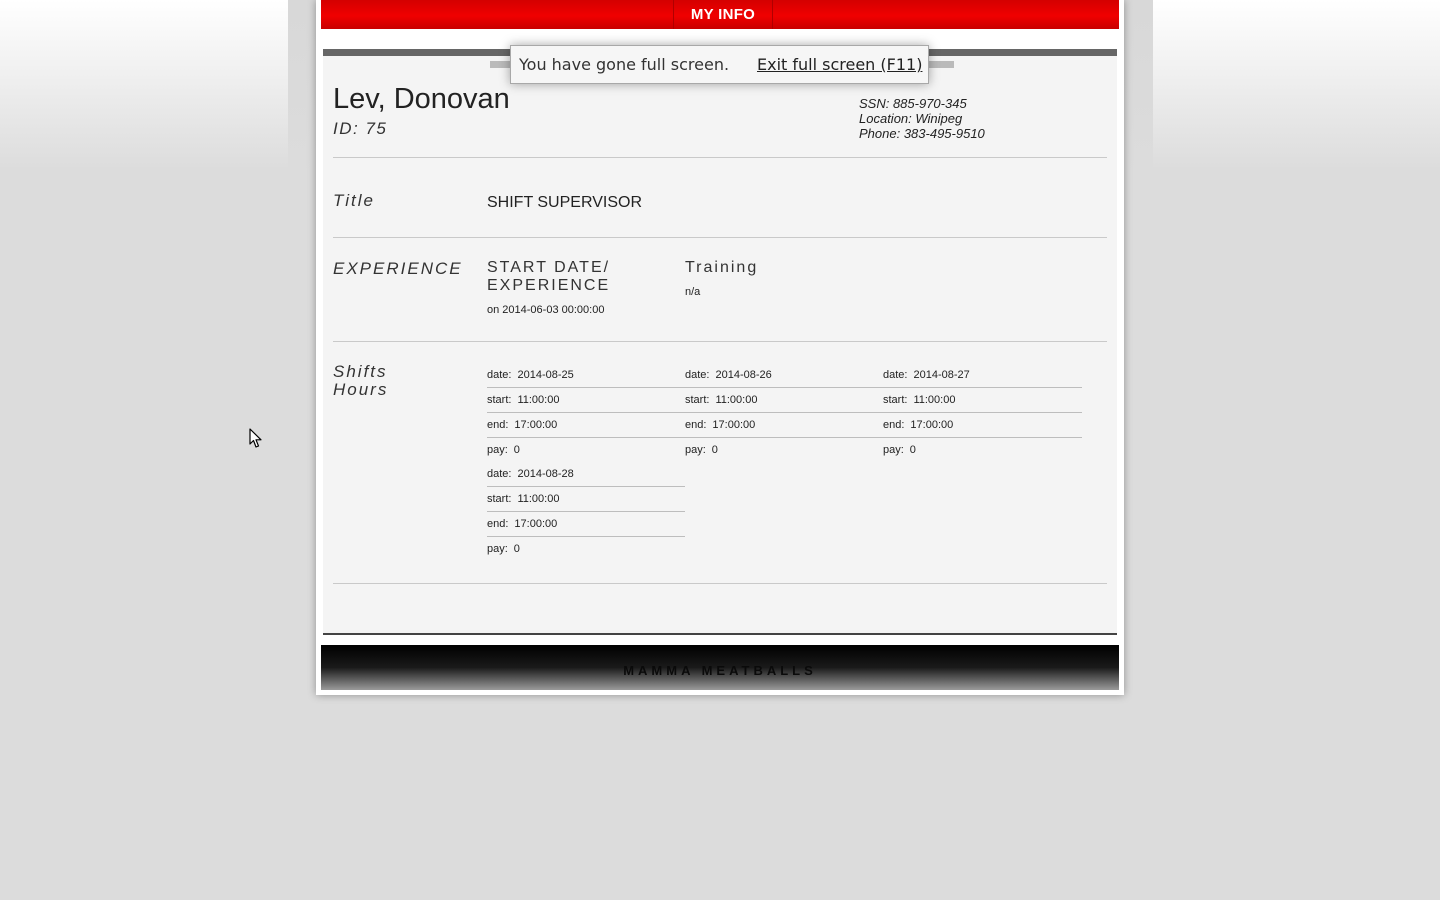 The width and height of the screenshot is (1440, 900). Describe the element at coordinates (545, 474) in the screenshot. I see `shift-date: 2014-08-28` at that location.